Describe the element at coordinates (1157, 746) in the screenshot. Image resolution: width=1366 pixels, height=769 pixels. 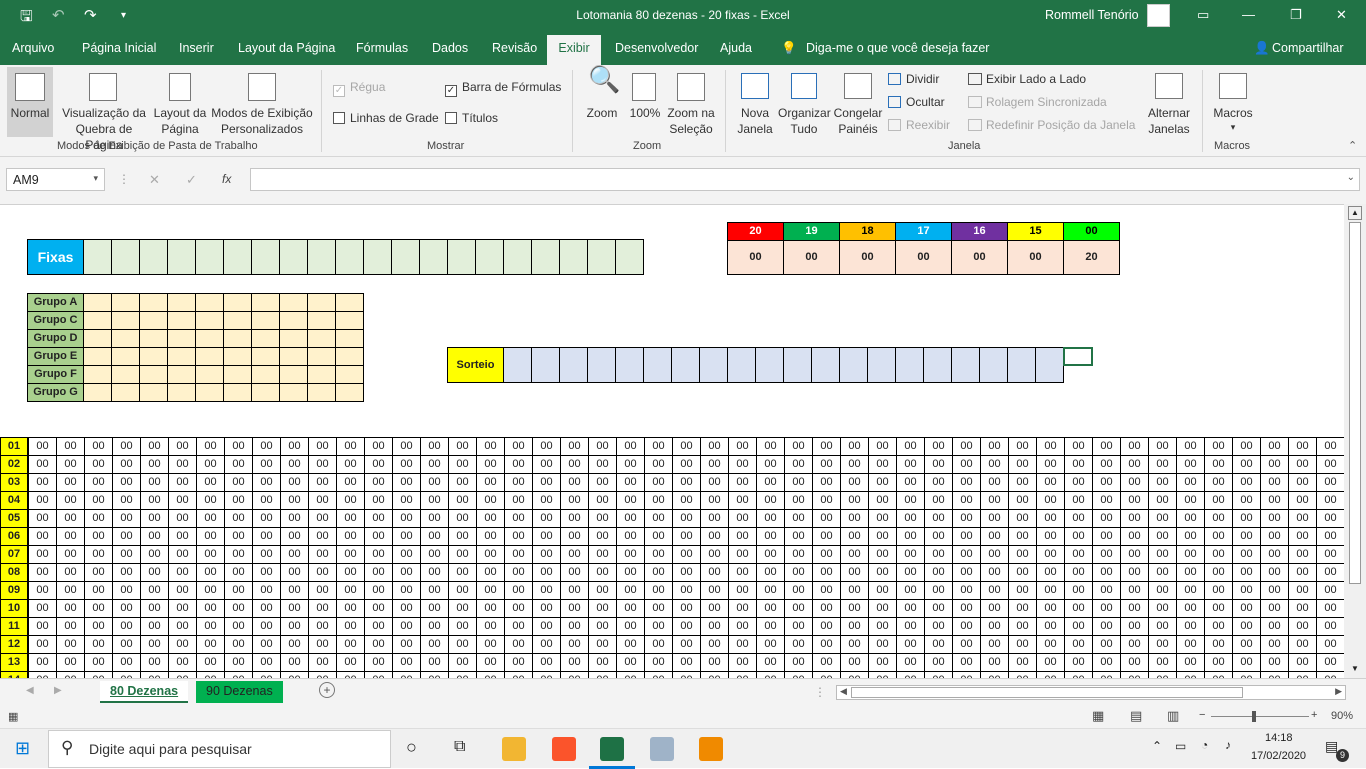
I see `chevron-up-icon: ⌃` at that location.